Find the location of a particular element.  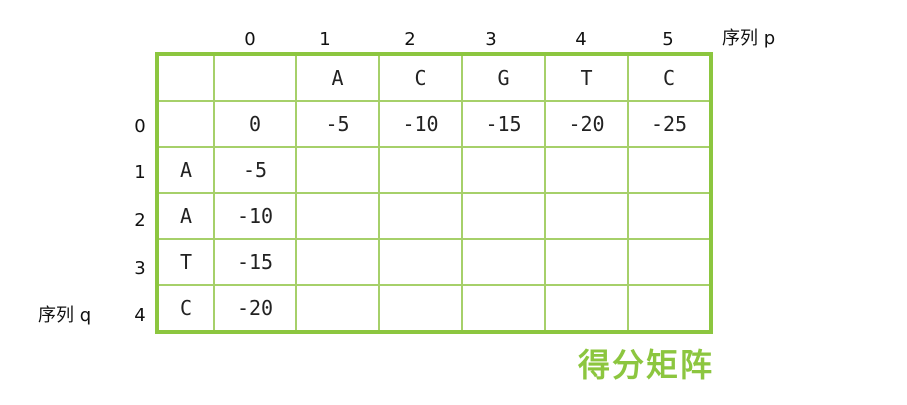

matrix-row-2: A -10 is located at coordinates (434, 216).